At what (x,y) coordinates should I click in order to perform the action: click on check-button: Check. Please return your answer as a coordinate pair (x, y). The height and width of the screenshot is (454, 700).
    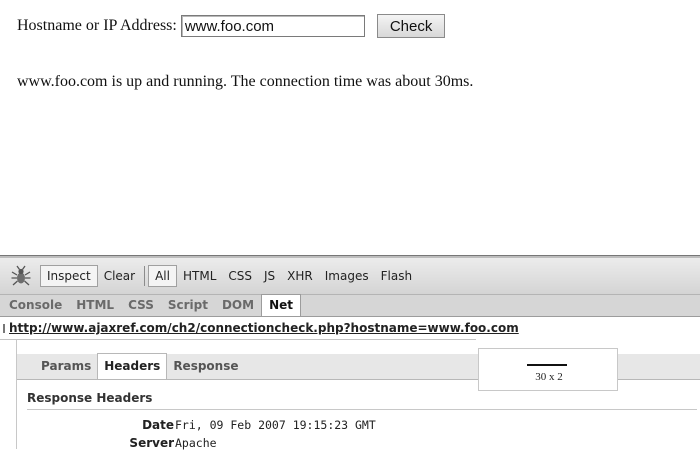
    Looking at the image, I should click on (411, 26).